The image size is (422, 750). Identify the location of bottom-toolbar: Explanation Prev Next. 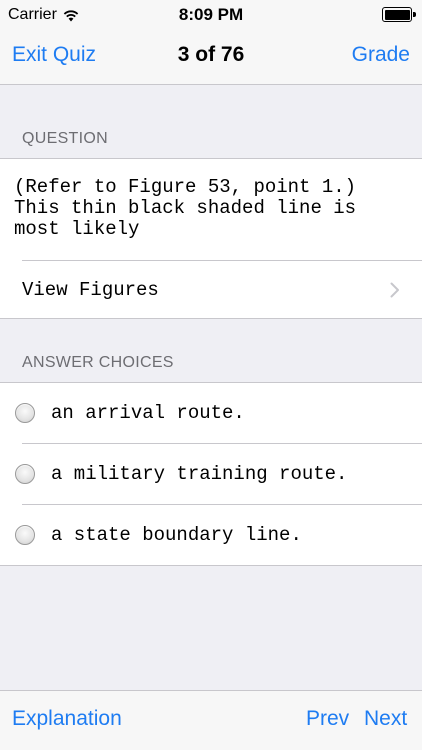
(211, 720).